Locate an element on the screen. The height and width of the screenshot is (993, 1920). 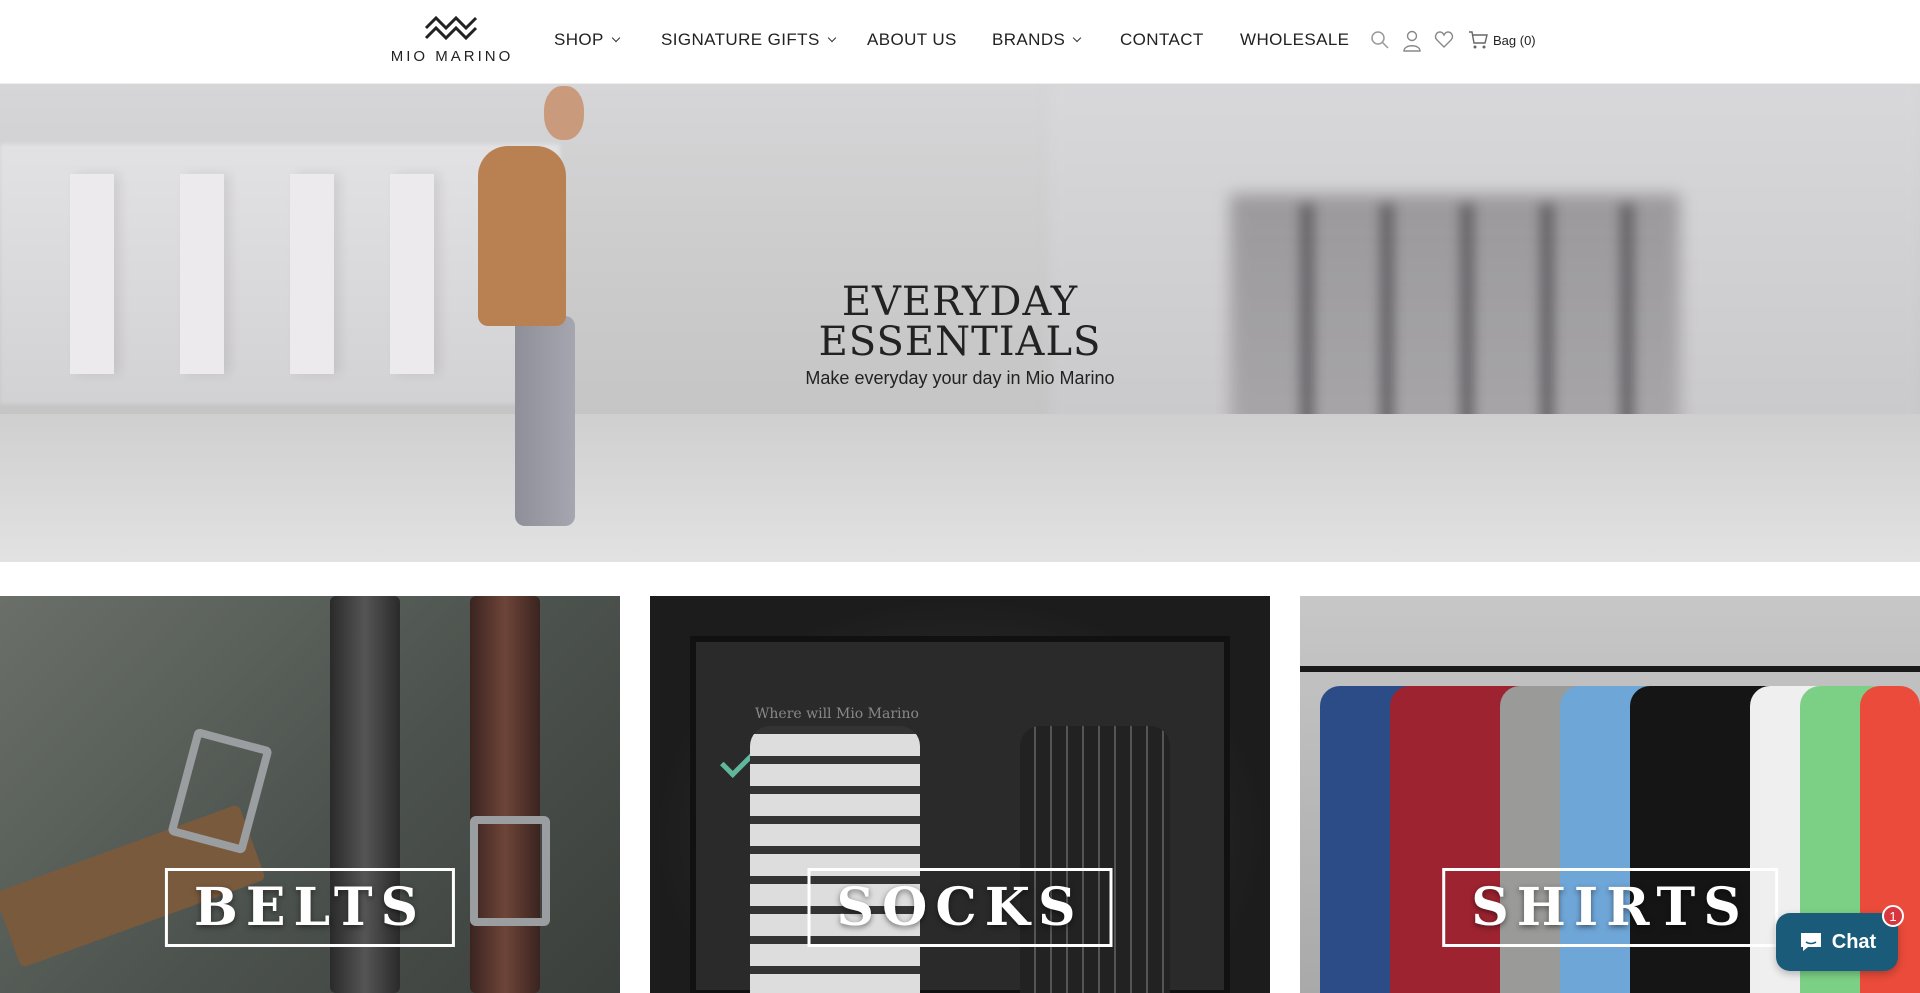
model-legs is located at coordinates (545, 421).